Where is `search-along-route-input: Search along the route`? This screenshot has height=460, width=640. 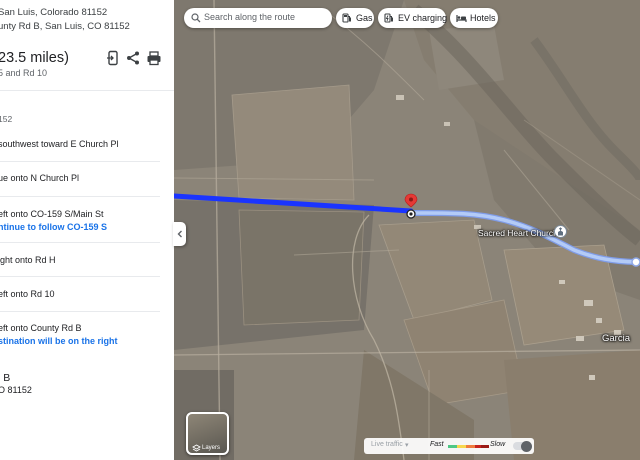 search-along-route-input: Search along the route is located at coordinates (258, 18).